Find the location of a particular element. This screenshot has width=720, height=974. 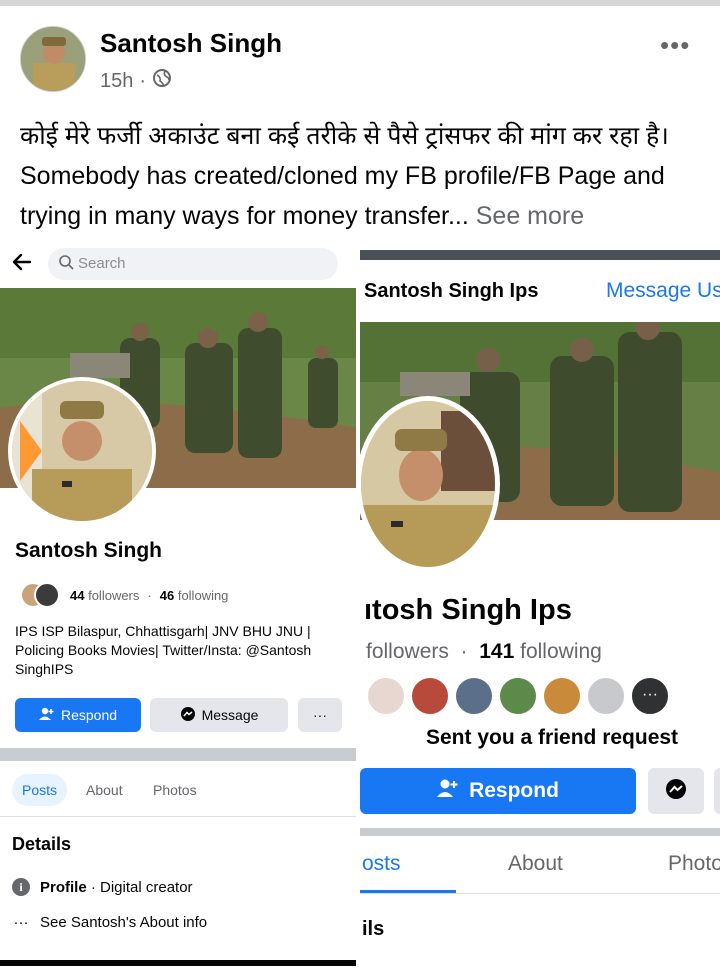

follower-avatar is located at coordinates (47, 595).